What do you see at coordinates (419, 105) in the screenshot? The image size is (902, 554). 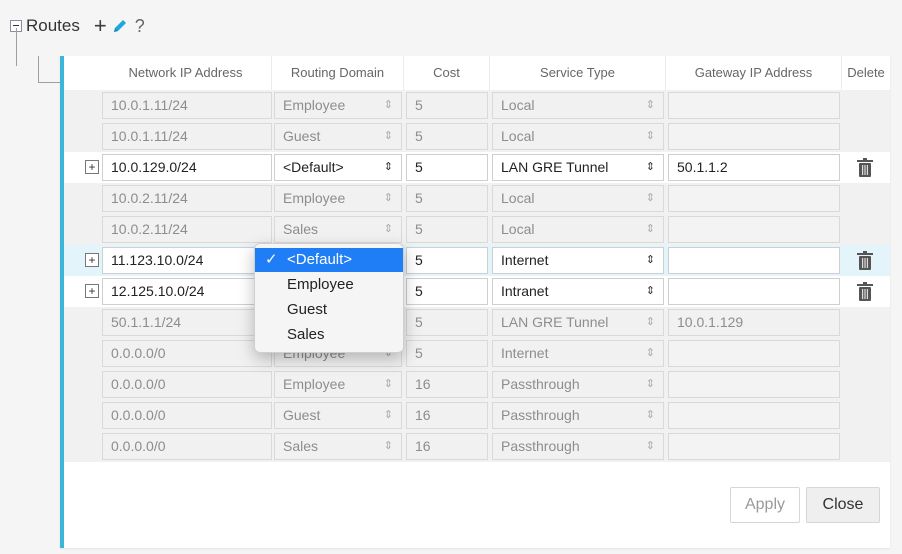 I see `cost-field-text: 5` at bounding box center [419, 105].